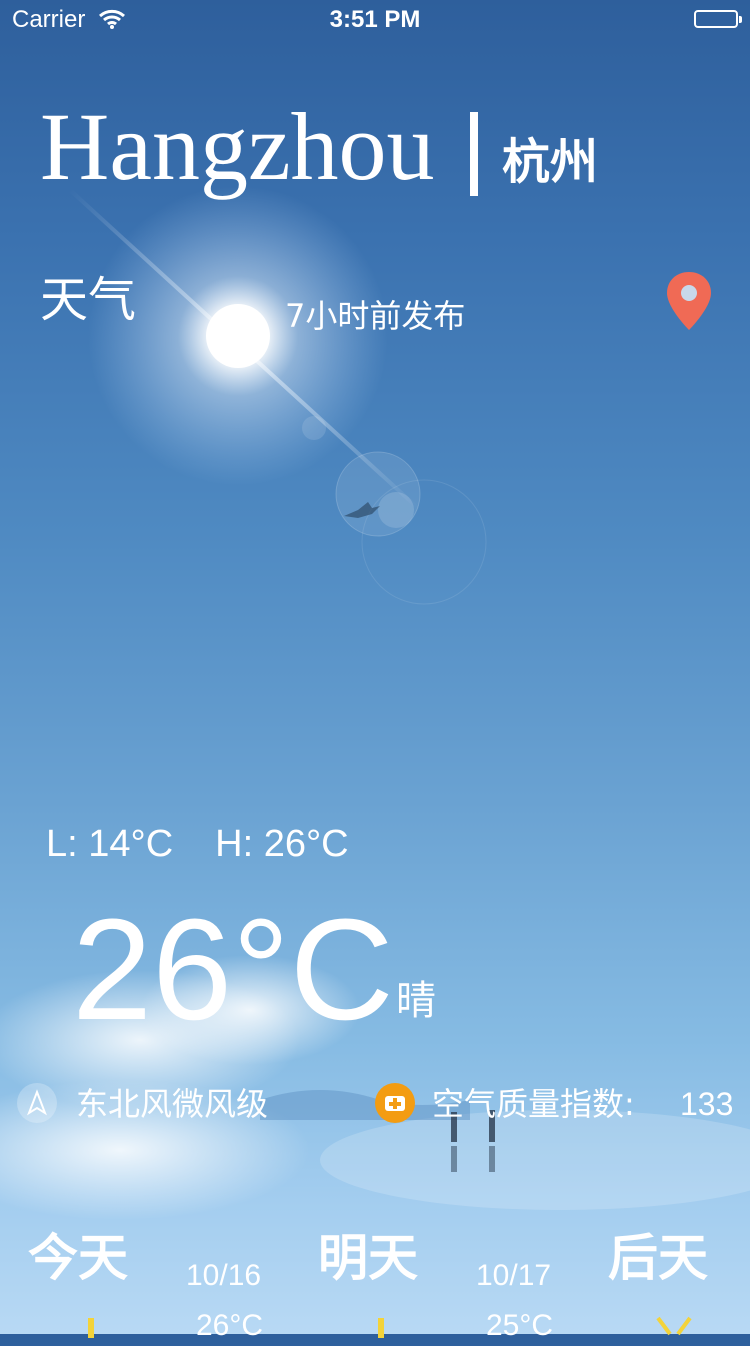 This screenshot has width=750, height=1346. Describe the element at coordinates (474, 154) in the screenshot. I see `title-divider` at that location.